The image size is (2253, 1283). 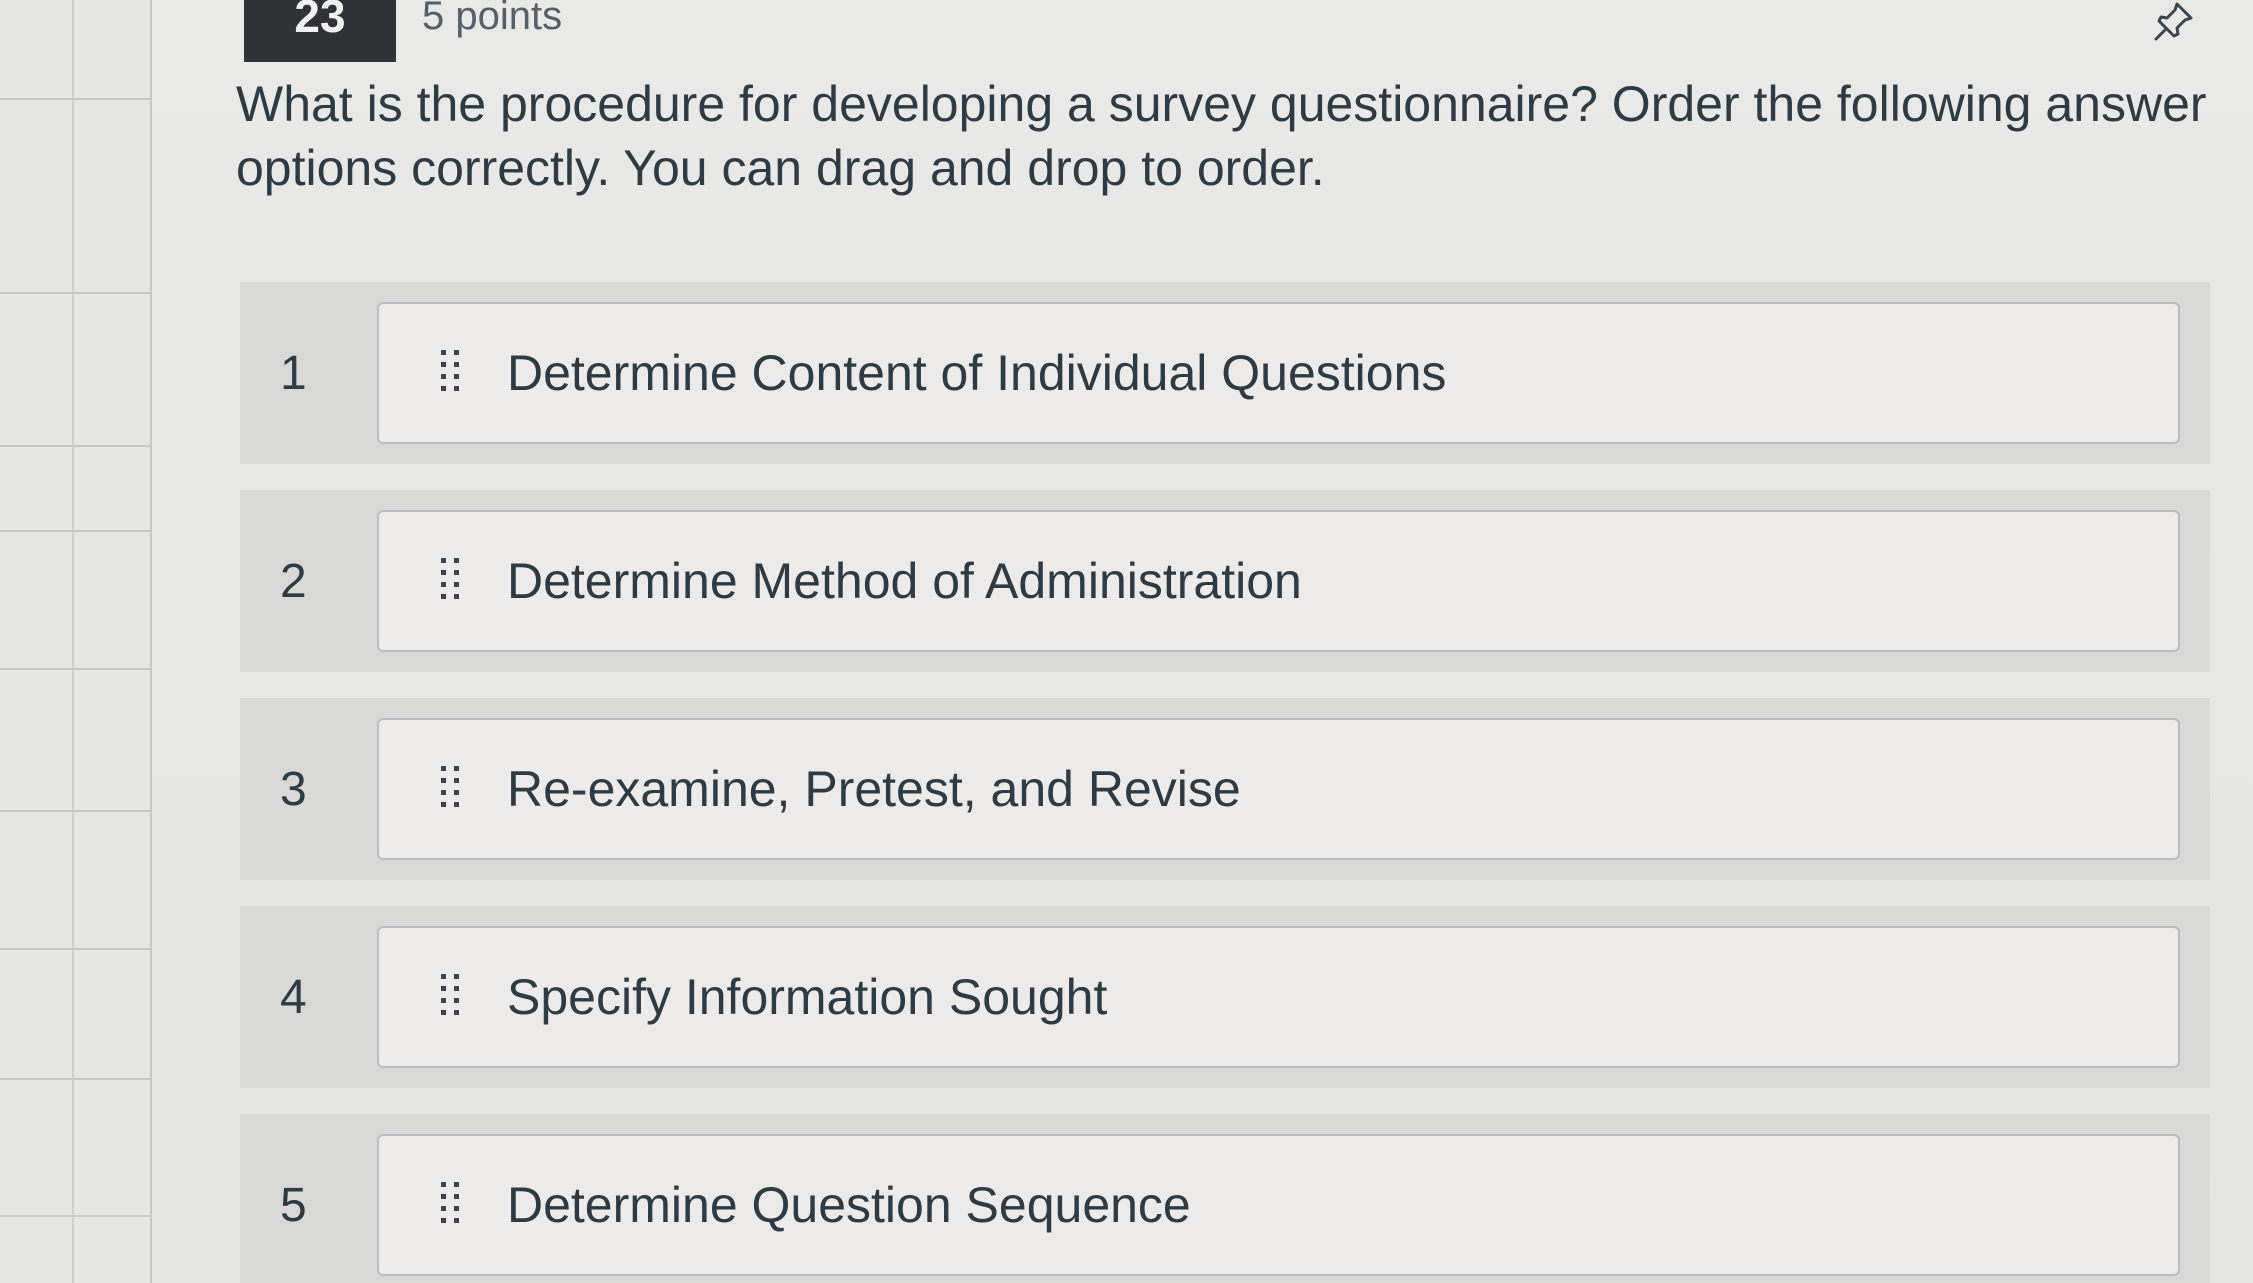 I want to click on pin-icon, so click(x=2173, y=22).